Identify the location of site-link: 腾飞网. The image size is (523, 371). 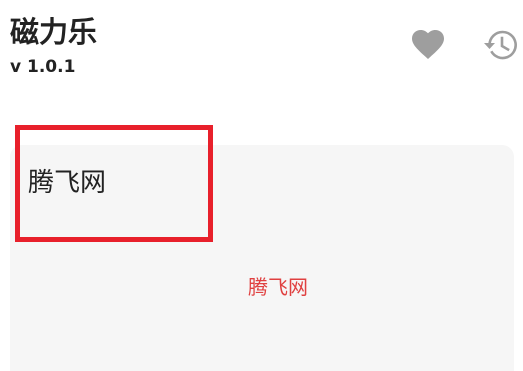
(278, 287).